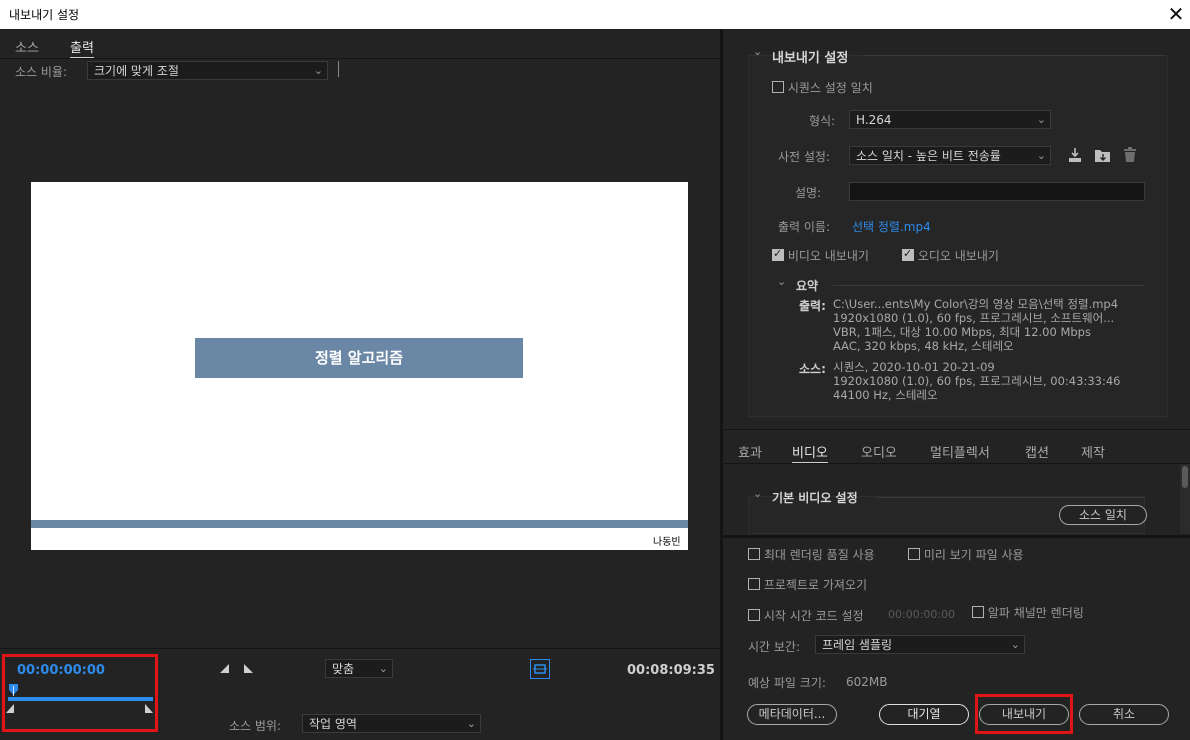 Image resolution: width=1190 pixels, height=740 pixels. Describe the element at coordinates (867, 682) in the screenshot. I see `estimated-size-value: 602MB` at that location.